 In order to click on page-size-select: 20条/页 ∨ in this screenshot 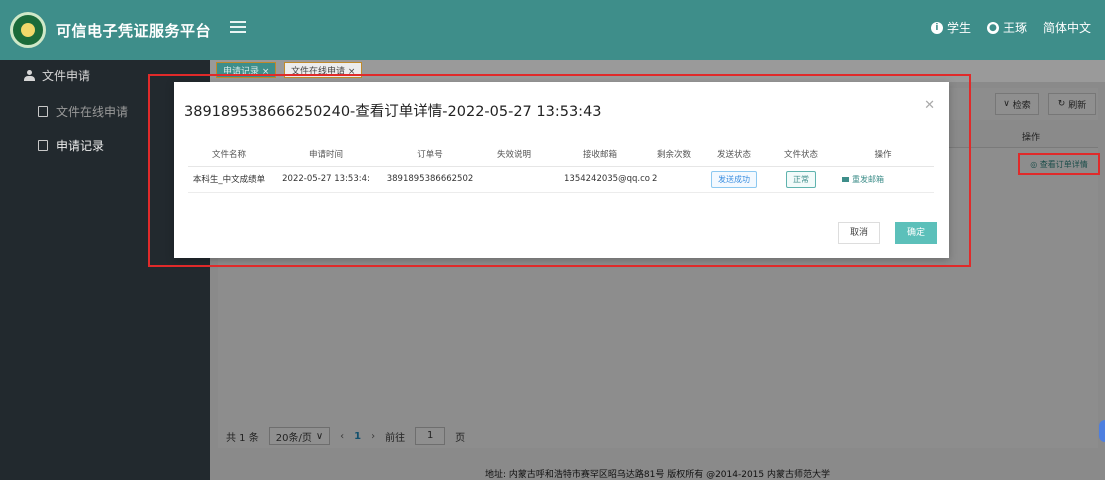, I will do `click(299, 436)`.